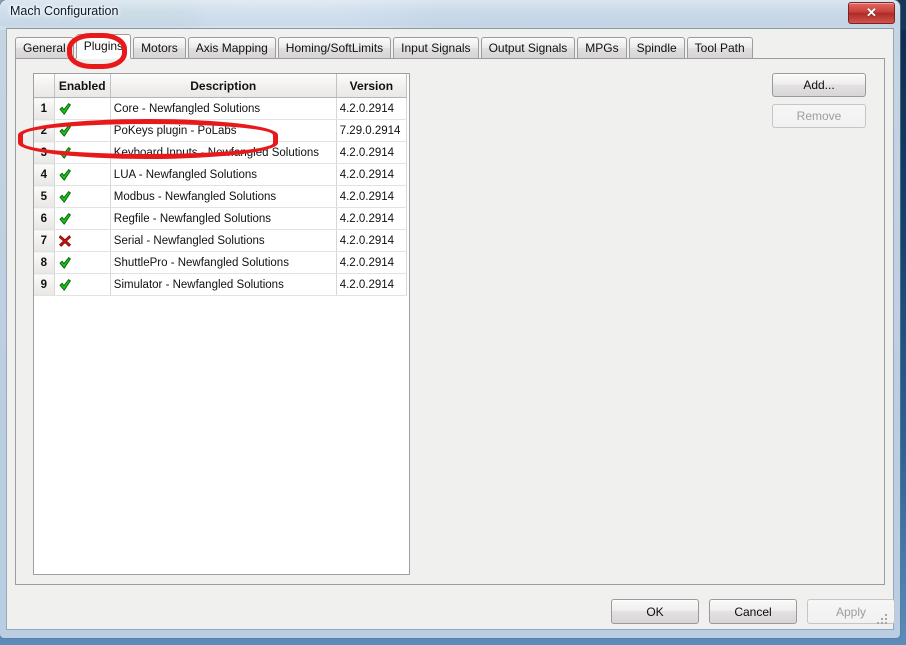  I want to click on table-row: 1 Core - Newfangled Solutions 4.2.0.2914, so click(221, 108).